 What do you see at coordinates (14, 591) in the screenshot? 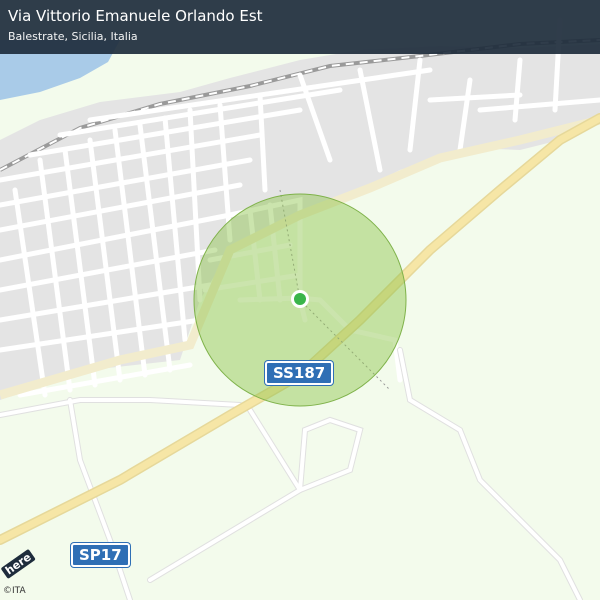
I see `map-copyright: ©ITA` at bounding box center [14, 591].